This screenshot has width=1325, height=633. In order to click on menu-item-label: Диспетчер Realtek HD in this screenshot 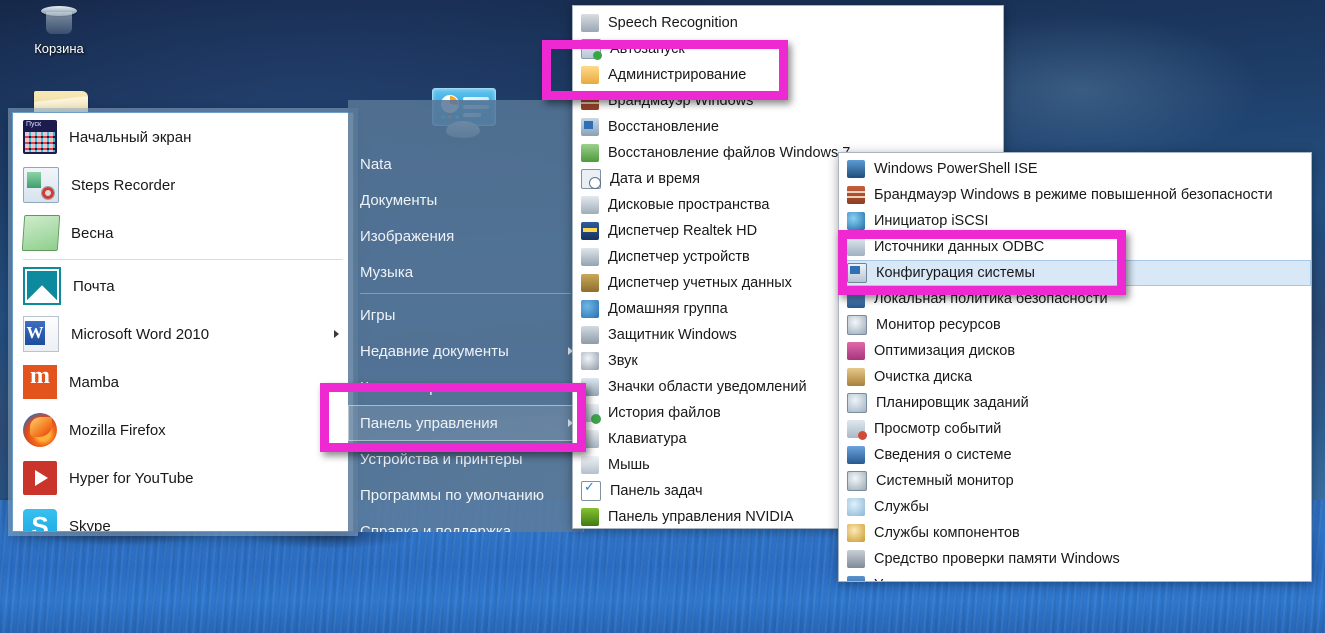, I will do `click(683, 231)`.